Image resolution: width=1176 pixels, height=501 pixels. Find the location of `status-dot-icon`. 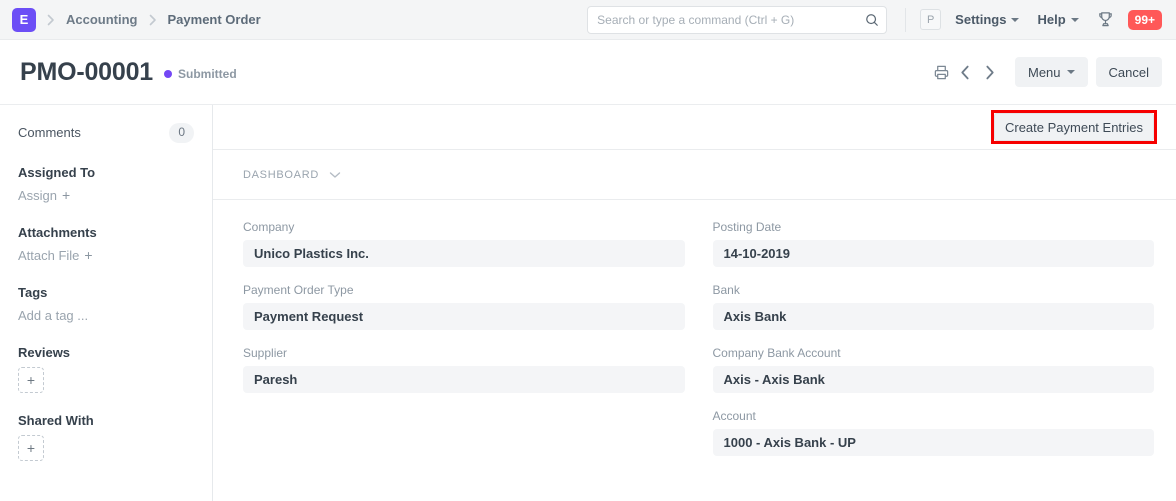

status-dot-icon is located at coordinates (168, 73).